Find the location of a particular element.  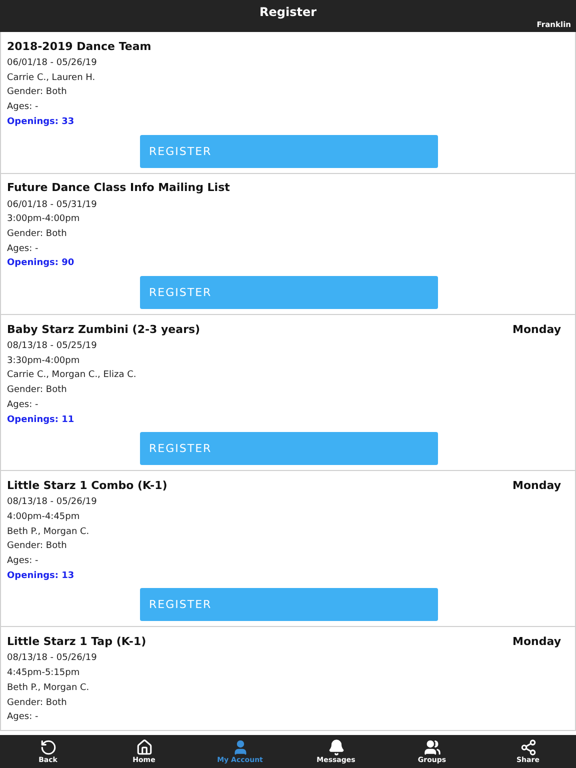

class-detail: 4:45pm-5:15pm is located at coordinates (43, 673).